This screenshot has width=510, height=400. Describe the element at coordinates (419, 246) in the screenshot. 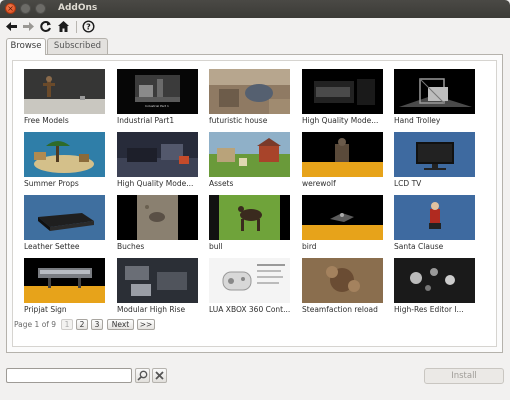

I see `addon-name: Santa Clause` at that location.